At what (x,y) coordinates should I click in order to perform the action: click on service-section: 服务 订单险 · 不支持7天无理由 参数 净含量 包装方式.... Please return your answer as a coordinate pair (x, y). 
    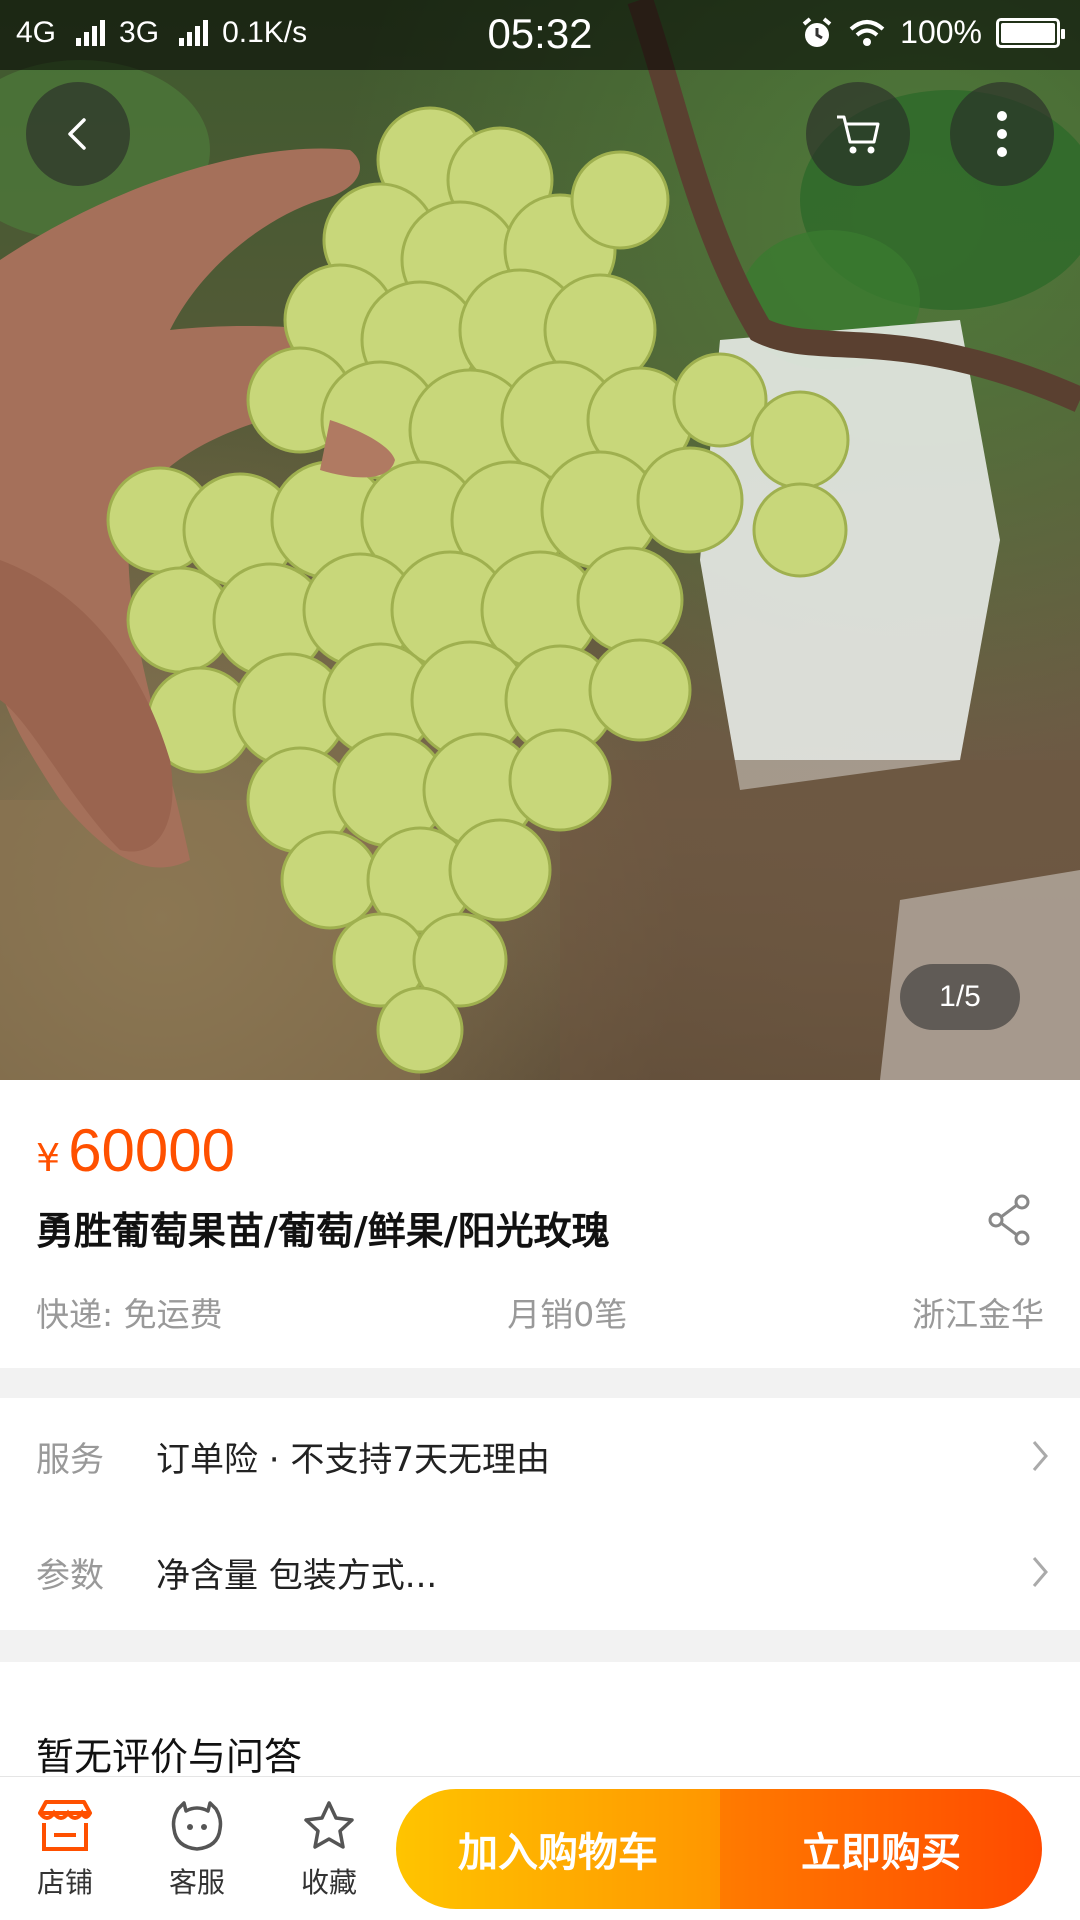
    Looking at the image, I should click on (540, 1514).